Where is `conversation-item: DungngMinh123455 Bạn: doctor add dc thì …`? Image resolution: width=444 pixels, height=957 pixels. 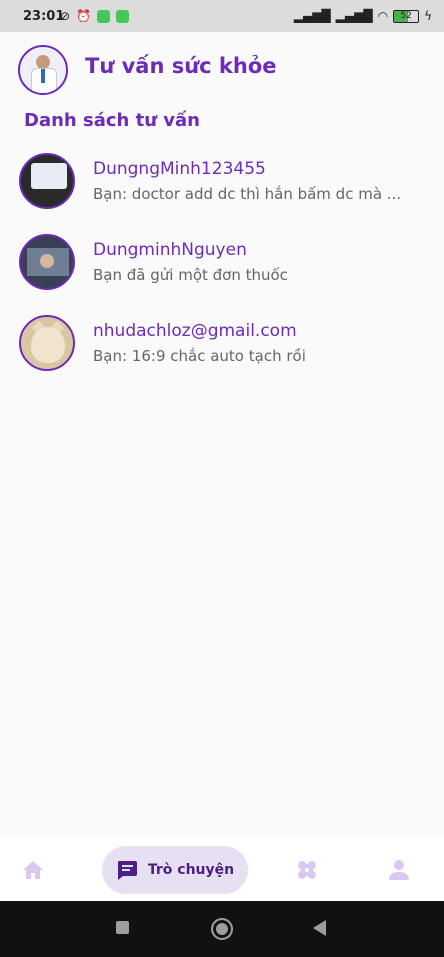
conversation-item: DungngMinh123455 Bạn: doctor add dc thì … is located at coordinates (222, 190).